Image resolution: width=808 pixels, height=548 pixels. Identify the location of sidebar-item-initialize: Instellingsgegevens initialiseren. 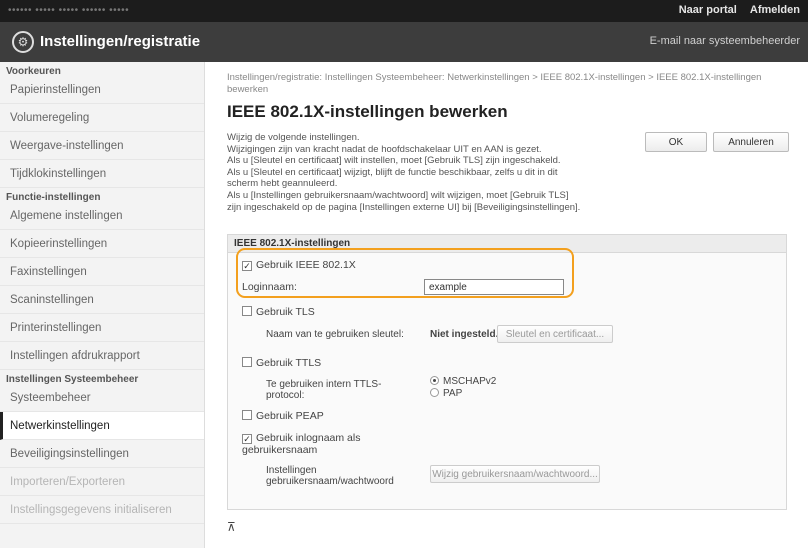
(102, 510).